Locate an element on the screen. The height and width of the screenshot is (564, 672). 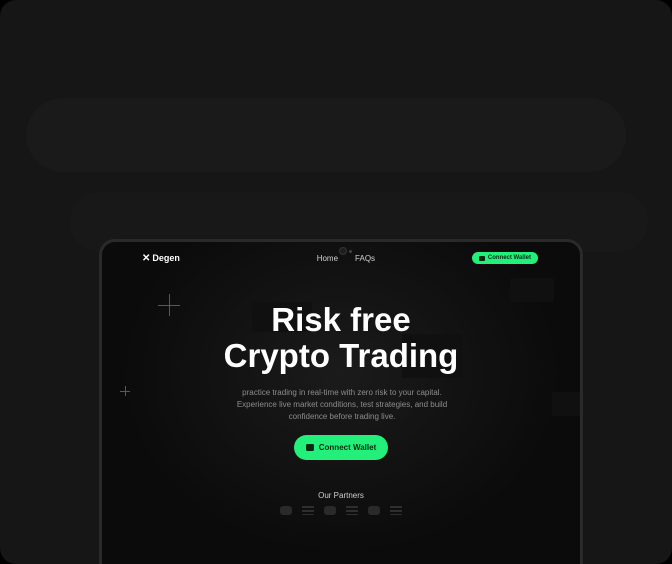
hero-title: Risk free Crypto Trading is located at coordinates (341, 338).